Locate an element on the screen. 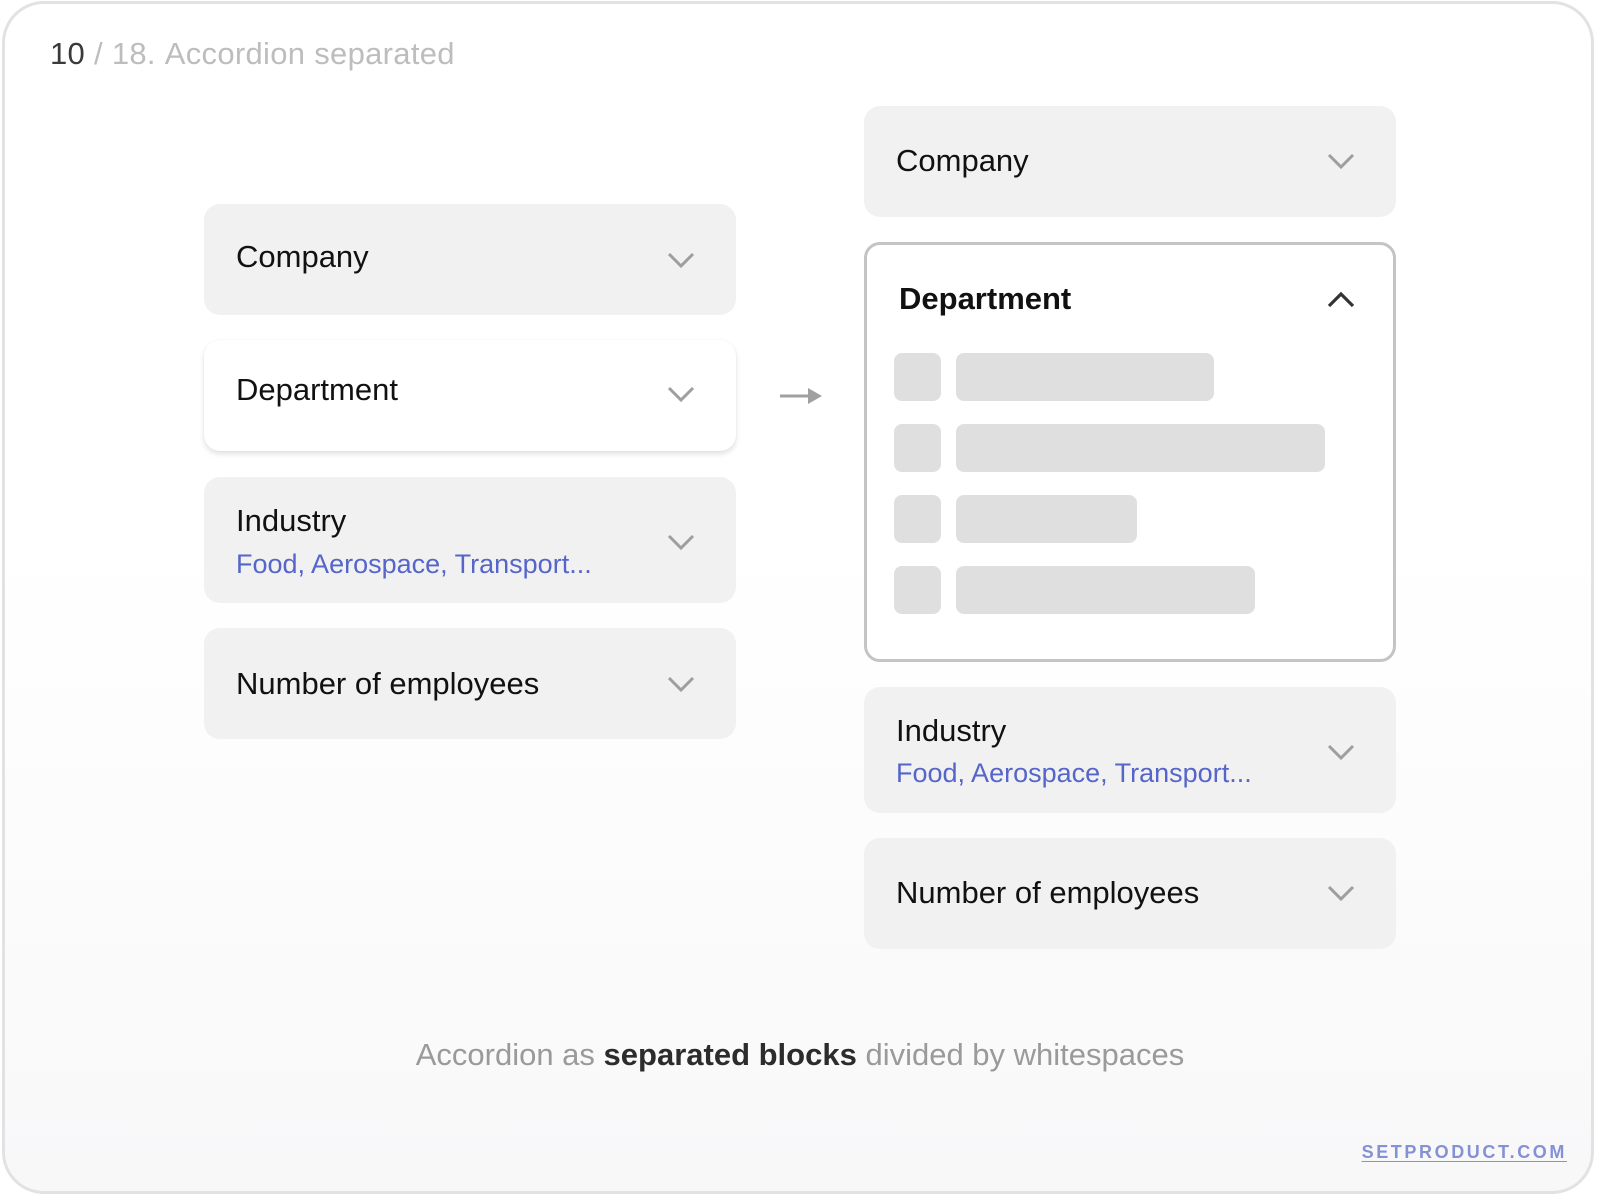  accordion-item-department-expanded: Department is located at coordinates (1130, 452).